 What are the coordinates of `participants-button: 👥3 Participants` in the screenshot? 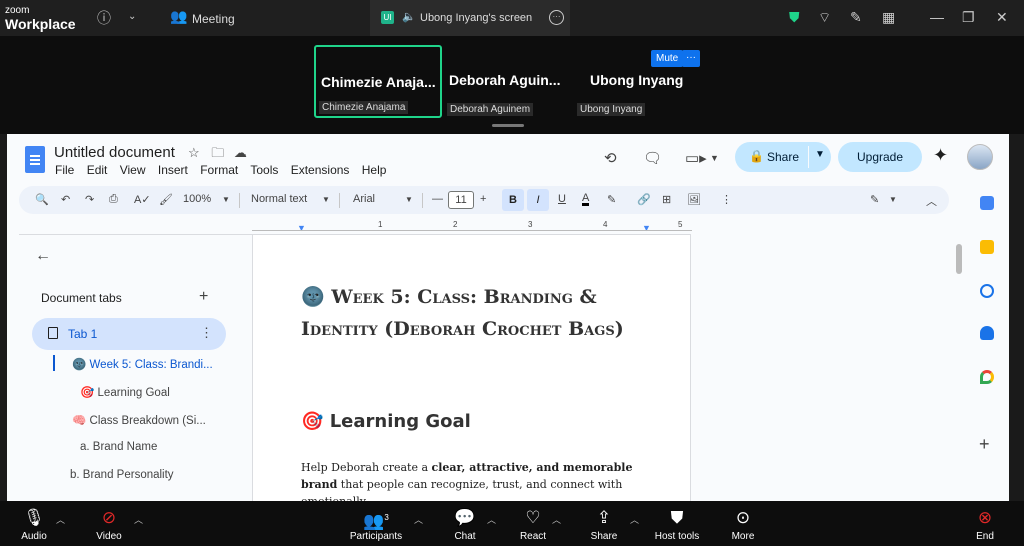 It's located at (376, 525).